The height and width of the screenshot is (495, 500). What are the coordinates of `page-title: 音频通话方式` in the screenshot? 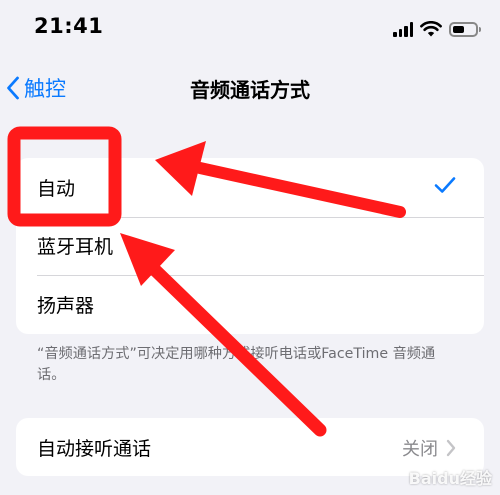 It's located at (250, 90).